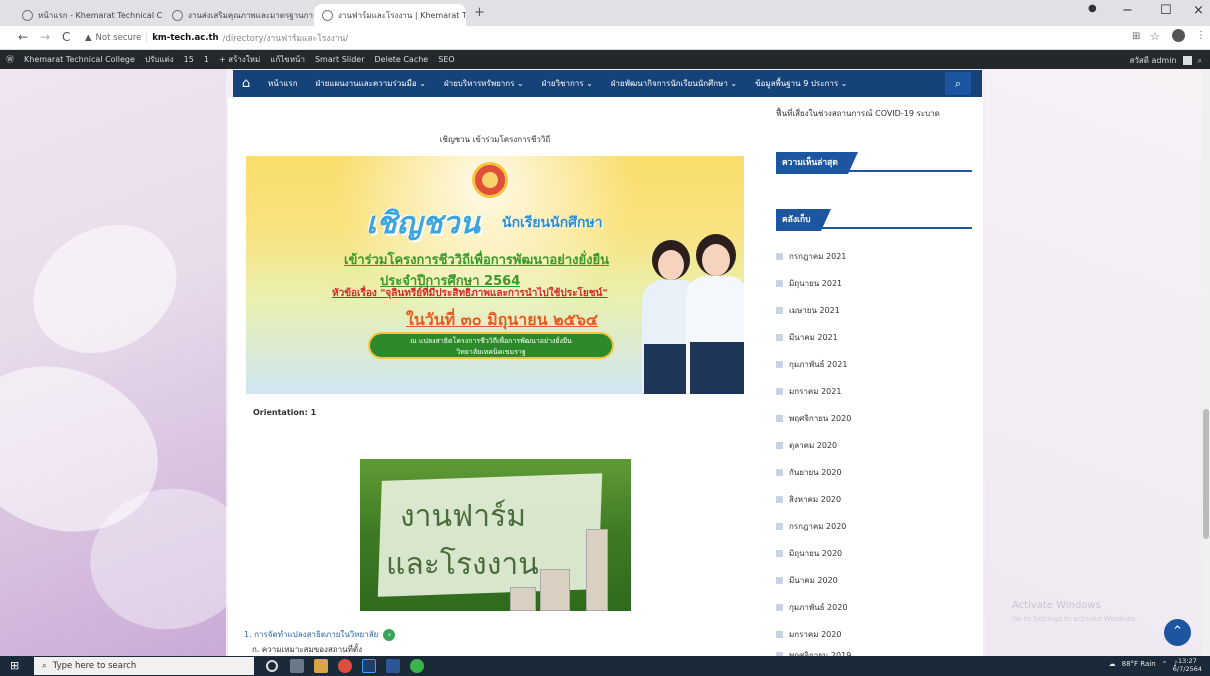  What do you see at coordinates (321, 666) in the screenshot?
I see `file-explorer-icon` at bounding box center [321, 666].